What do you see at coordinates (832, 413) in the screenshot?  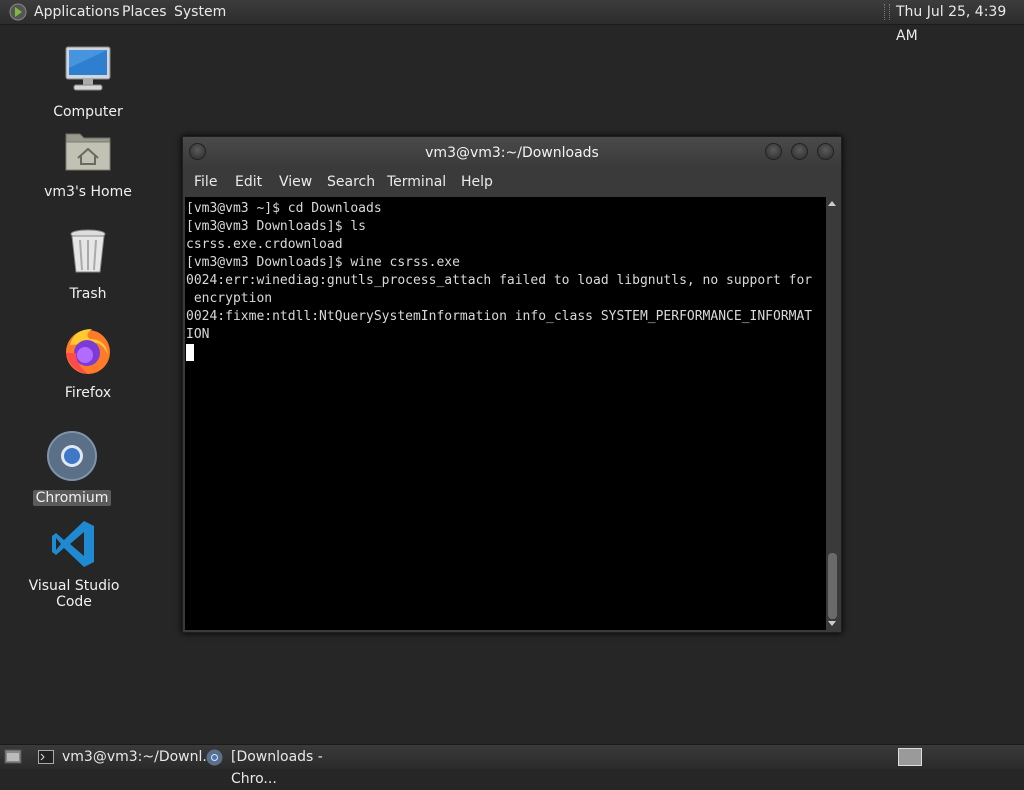 I see `terminal-scrollbar` at bounding box center [832, 413].